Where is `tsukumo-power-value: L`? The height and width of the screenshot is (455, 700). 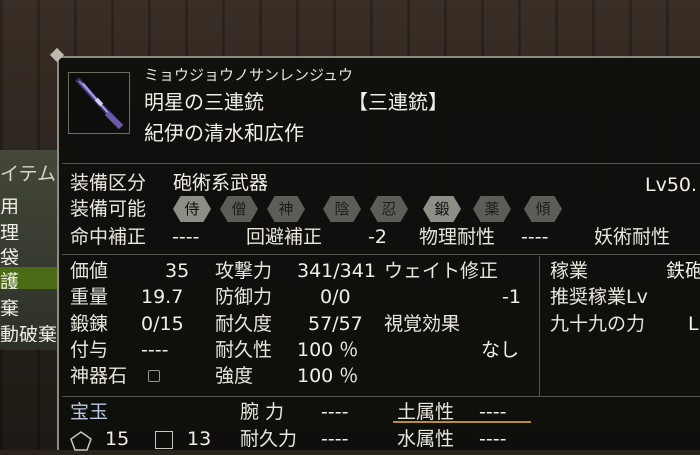 tsukumo-power-value: L is located at coordinates (693, 324).